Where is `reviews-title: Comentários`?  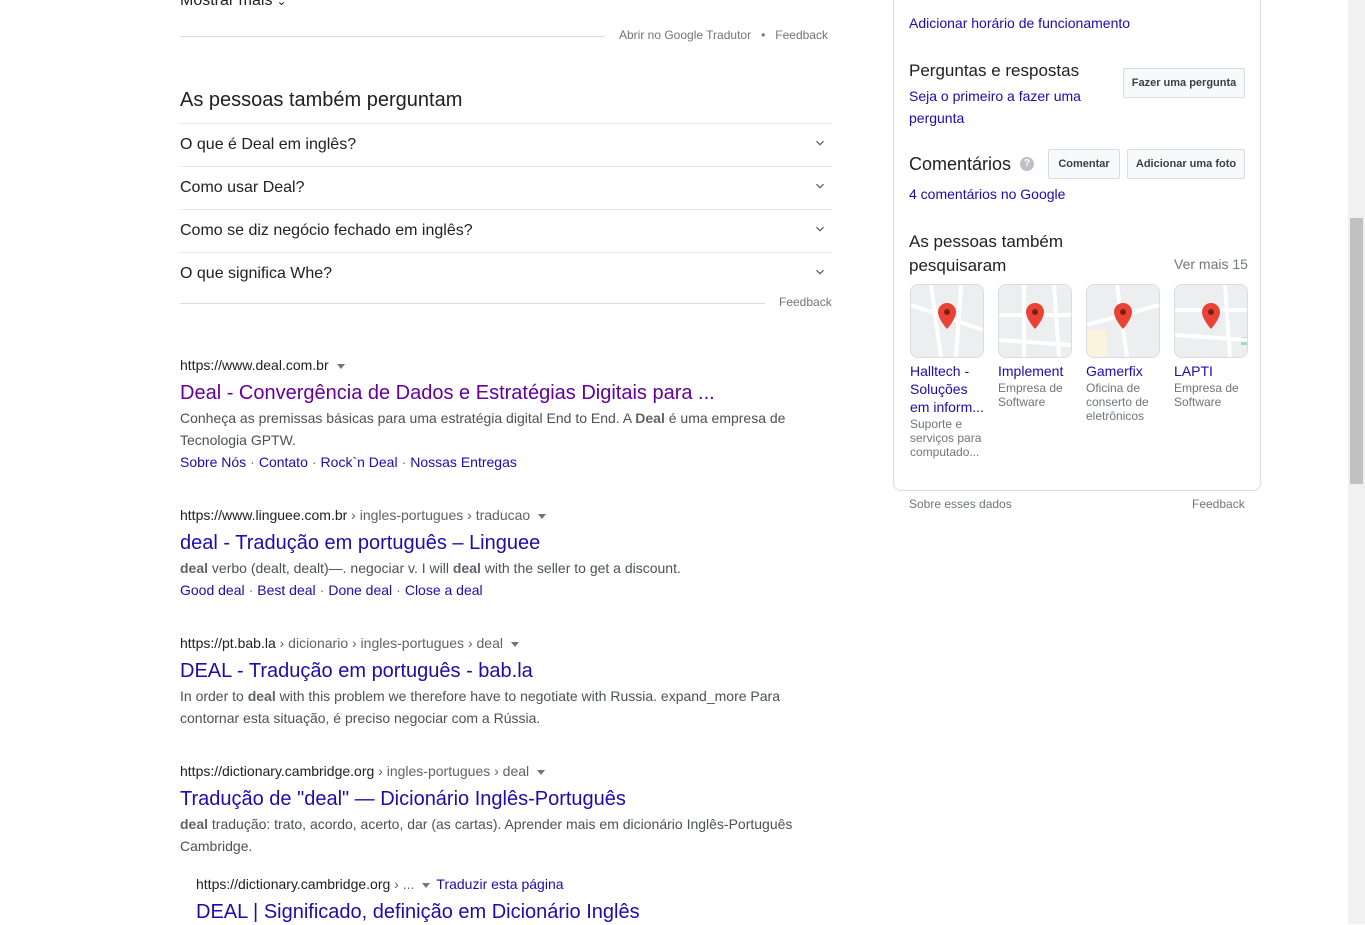 reviews-title: Comentários is located at coordinates (960, 164).